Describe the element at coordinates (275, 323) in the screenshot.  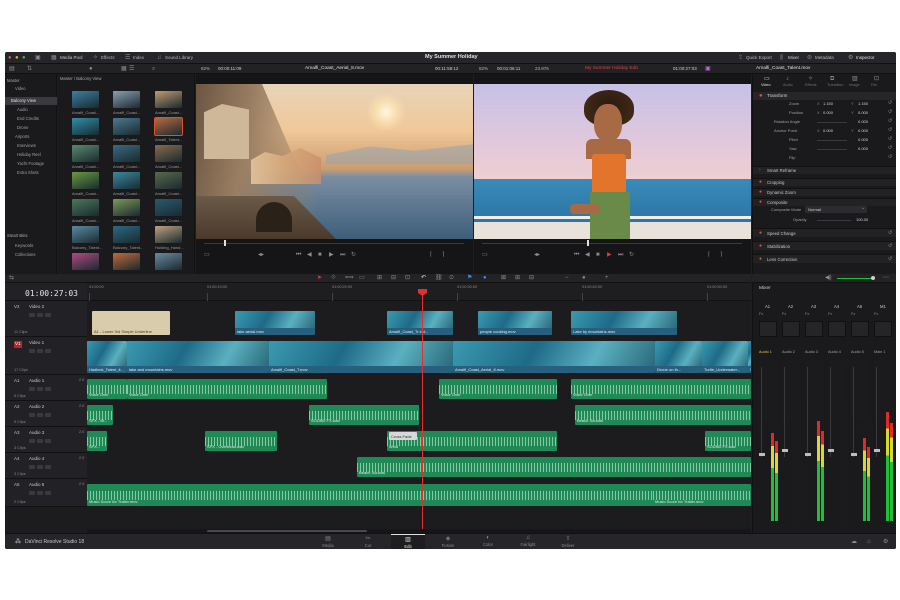
I see `video-clip-v2: lake aerial.mov` at that location.